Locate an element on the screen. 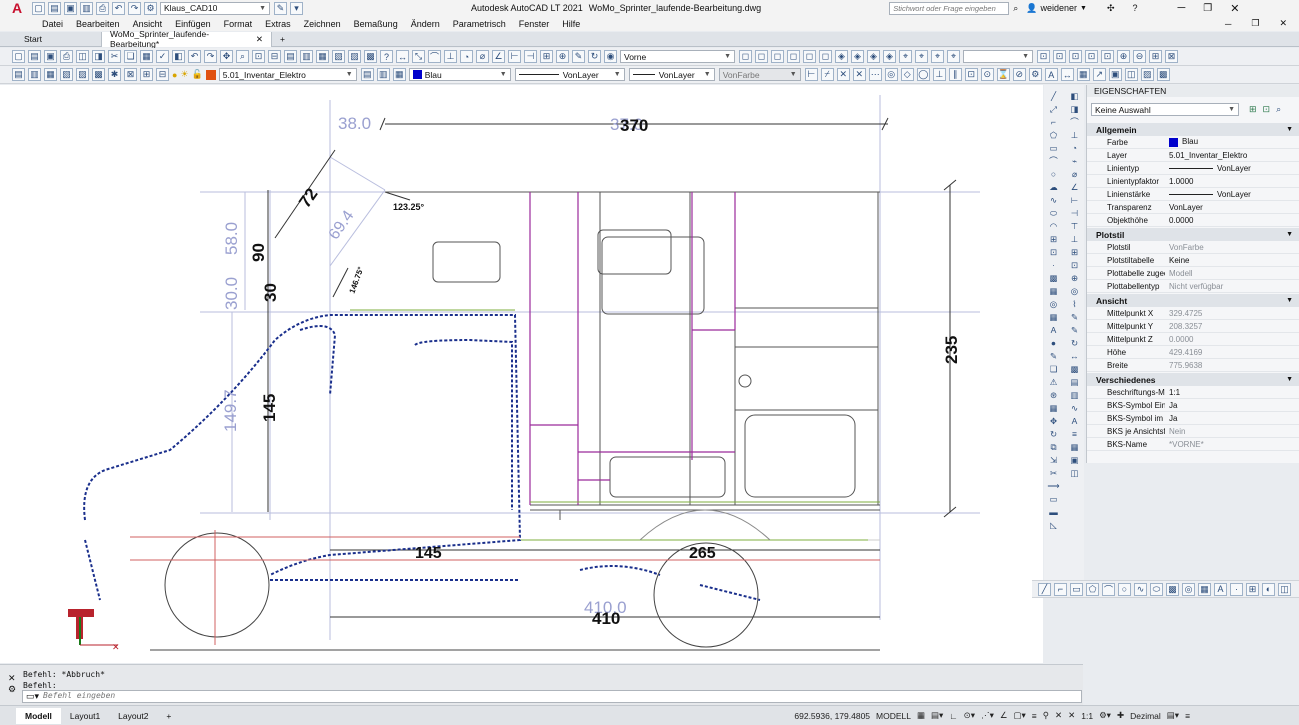  polyline-icon: ⌐ is located at coordinates (1053, 122).